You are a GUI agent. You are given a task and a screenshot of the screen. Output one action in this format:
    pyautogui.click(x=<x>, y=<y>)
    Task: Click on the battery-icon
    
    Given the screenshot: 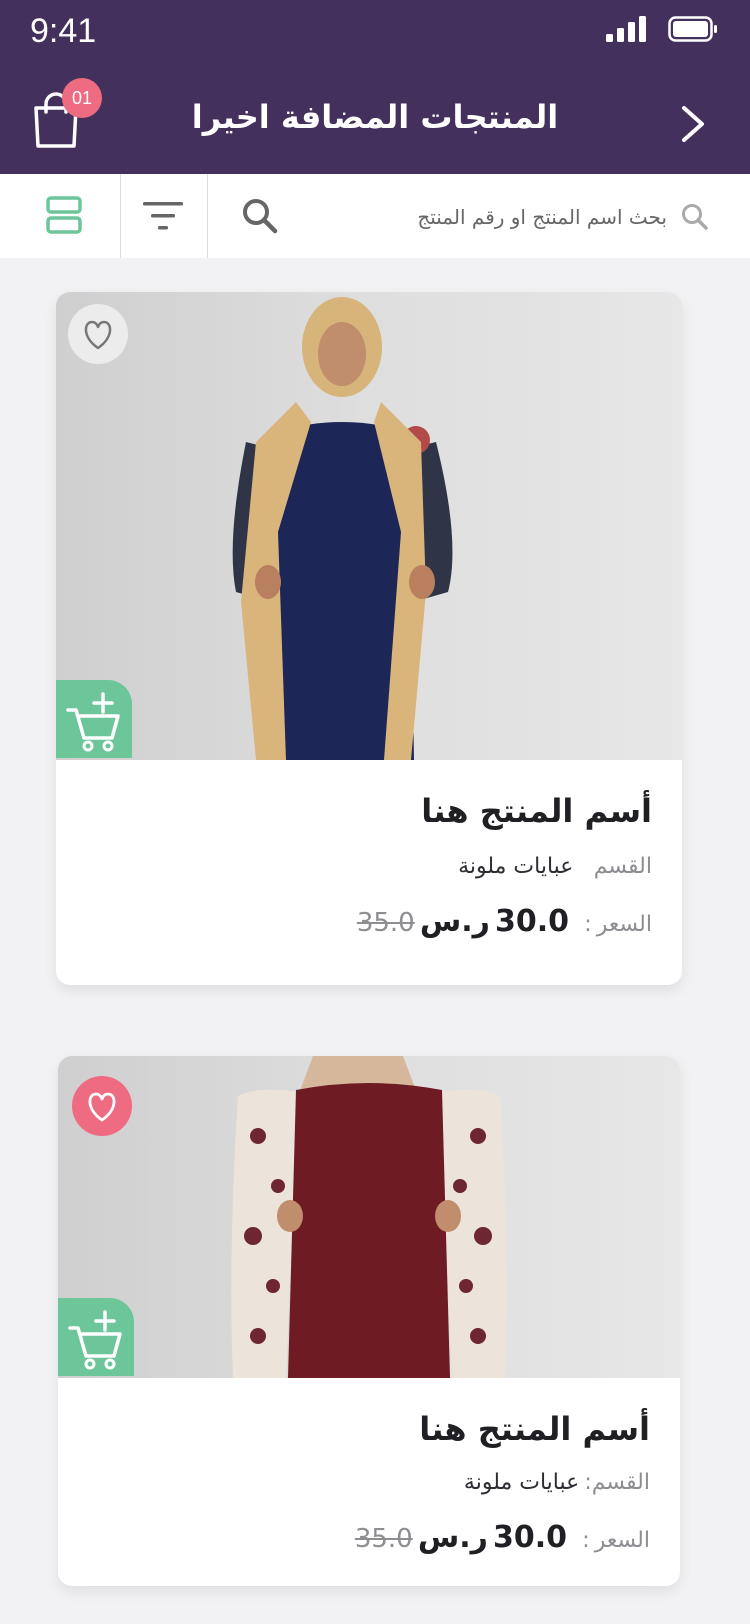 What is the action you would take?
    pyautogui.click(x=692, y=29)
    